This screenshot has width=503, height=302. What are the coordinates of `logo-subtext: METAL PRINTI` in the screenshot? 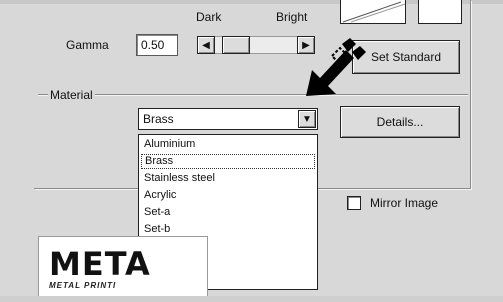 It's located at (83, 285).